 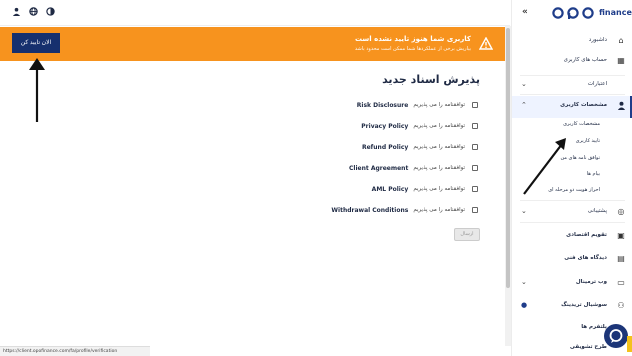 What do you see at coordinates (572, 284) in the screenshot?
I see `sidebar-item-web-terminal: ⌄ ▭ وب ترمینال` at bounding box center [572, 284].